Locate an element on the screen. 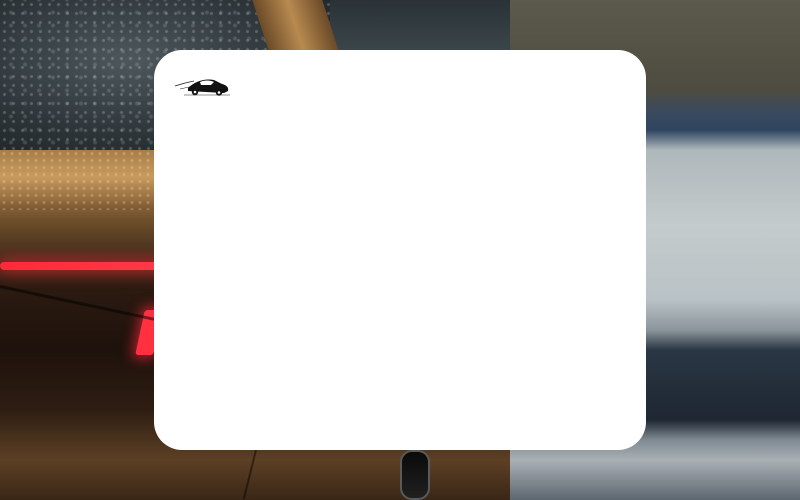 Image resolution: width=800 pixels, height=500 pixels. background-exhaust-tip is located at coordinates (415, 475).